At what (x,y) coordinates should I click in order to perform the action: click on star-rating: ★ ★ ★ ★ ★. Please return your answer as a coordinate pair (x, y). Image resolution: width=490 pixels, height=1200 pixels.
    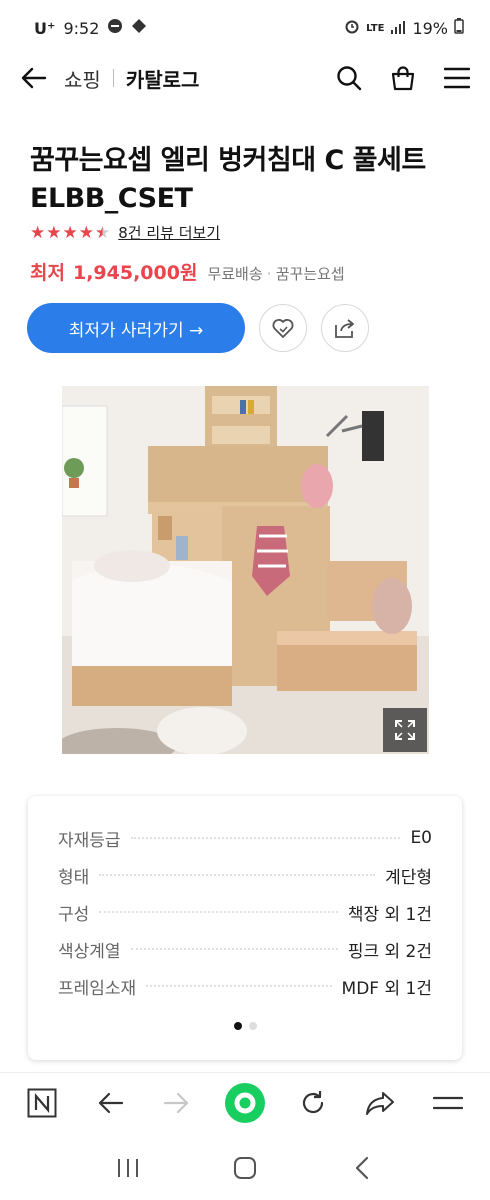
    Looking at the image, I should click on (70, 233).